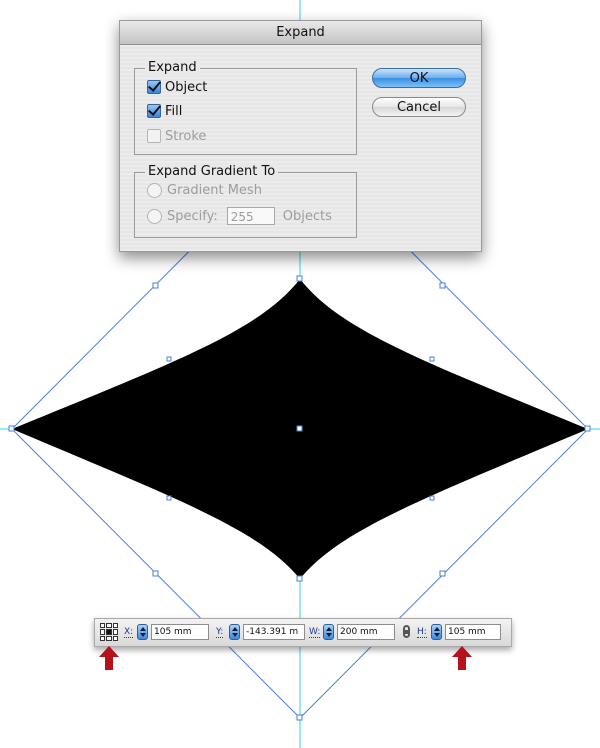  Describe the element at coordinates (172, 68) in the screenshot. I see `expand-group-legend: Expand` at that location.